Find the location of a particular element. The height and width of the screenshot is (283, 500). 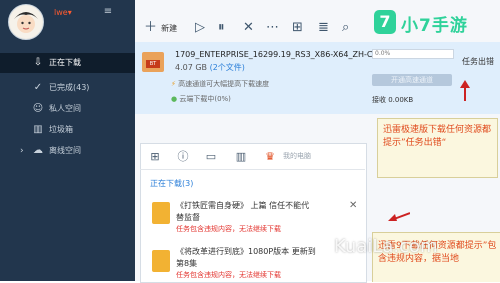

accel-info: ⚡ 高速通道可大幅提高下载速度 is located at coordinates (220, 84).